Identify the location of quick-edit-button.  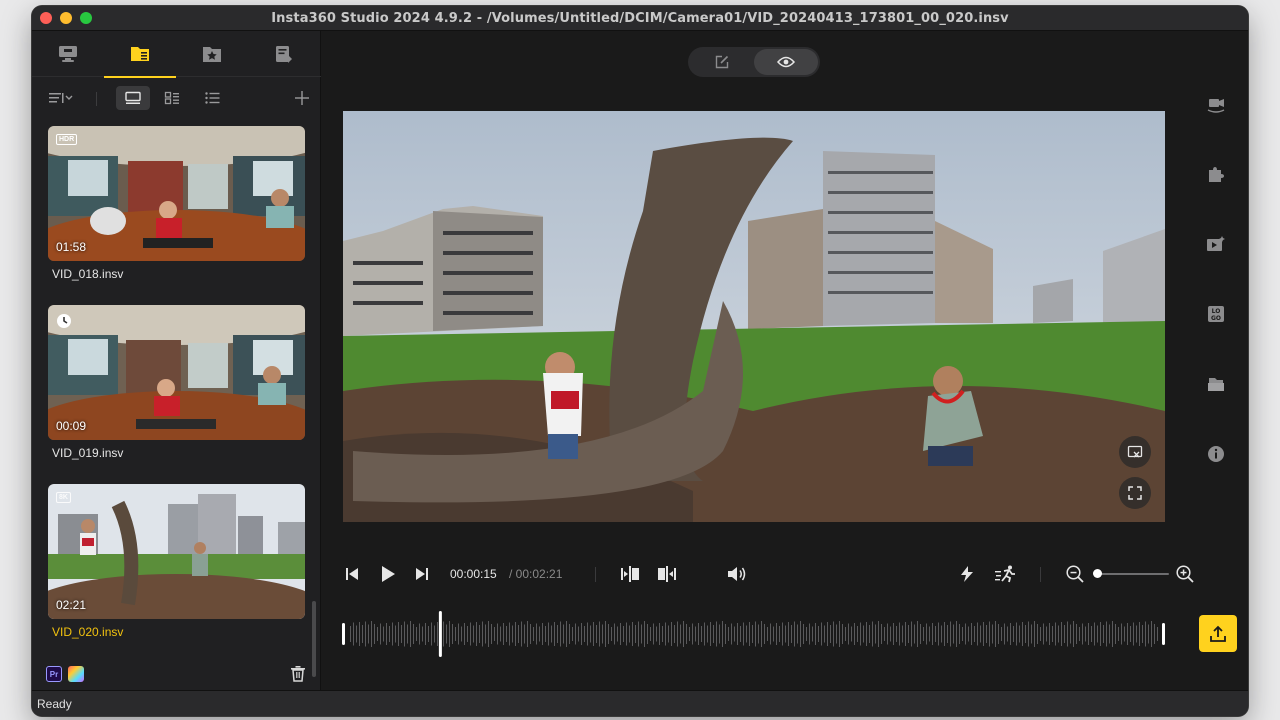
(967, 574).